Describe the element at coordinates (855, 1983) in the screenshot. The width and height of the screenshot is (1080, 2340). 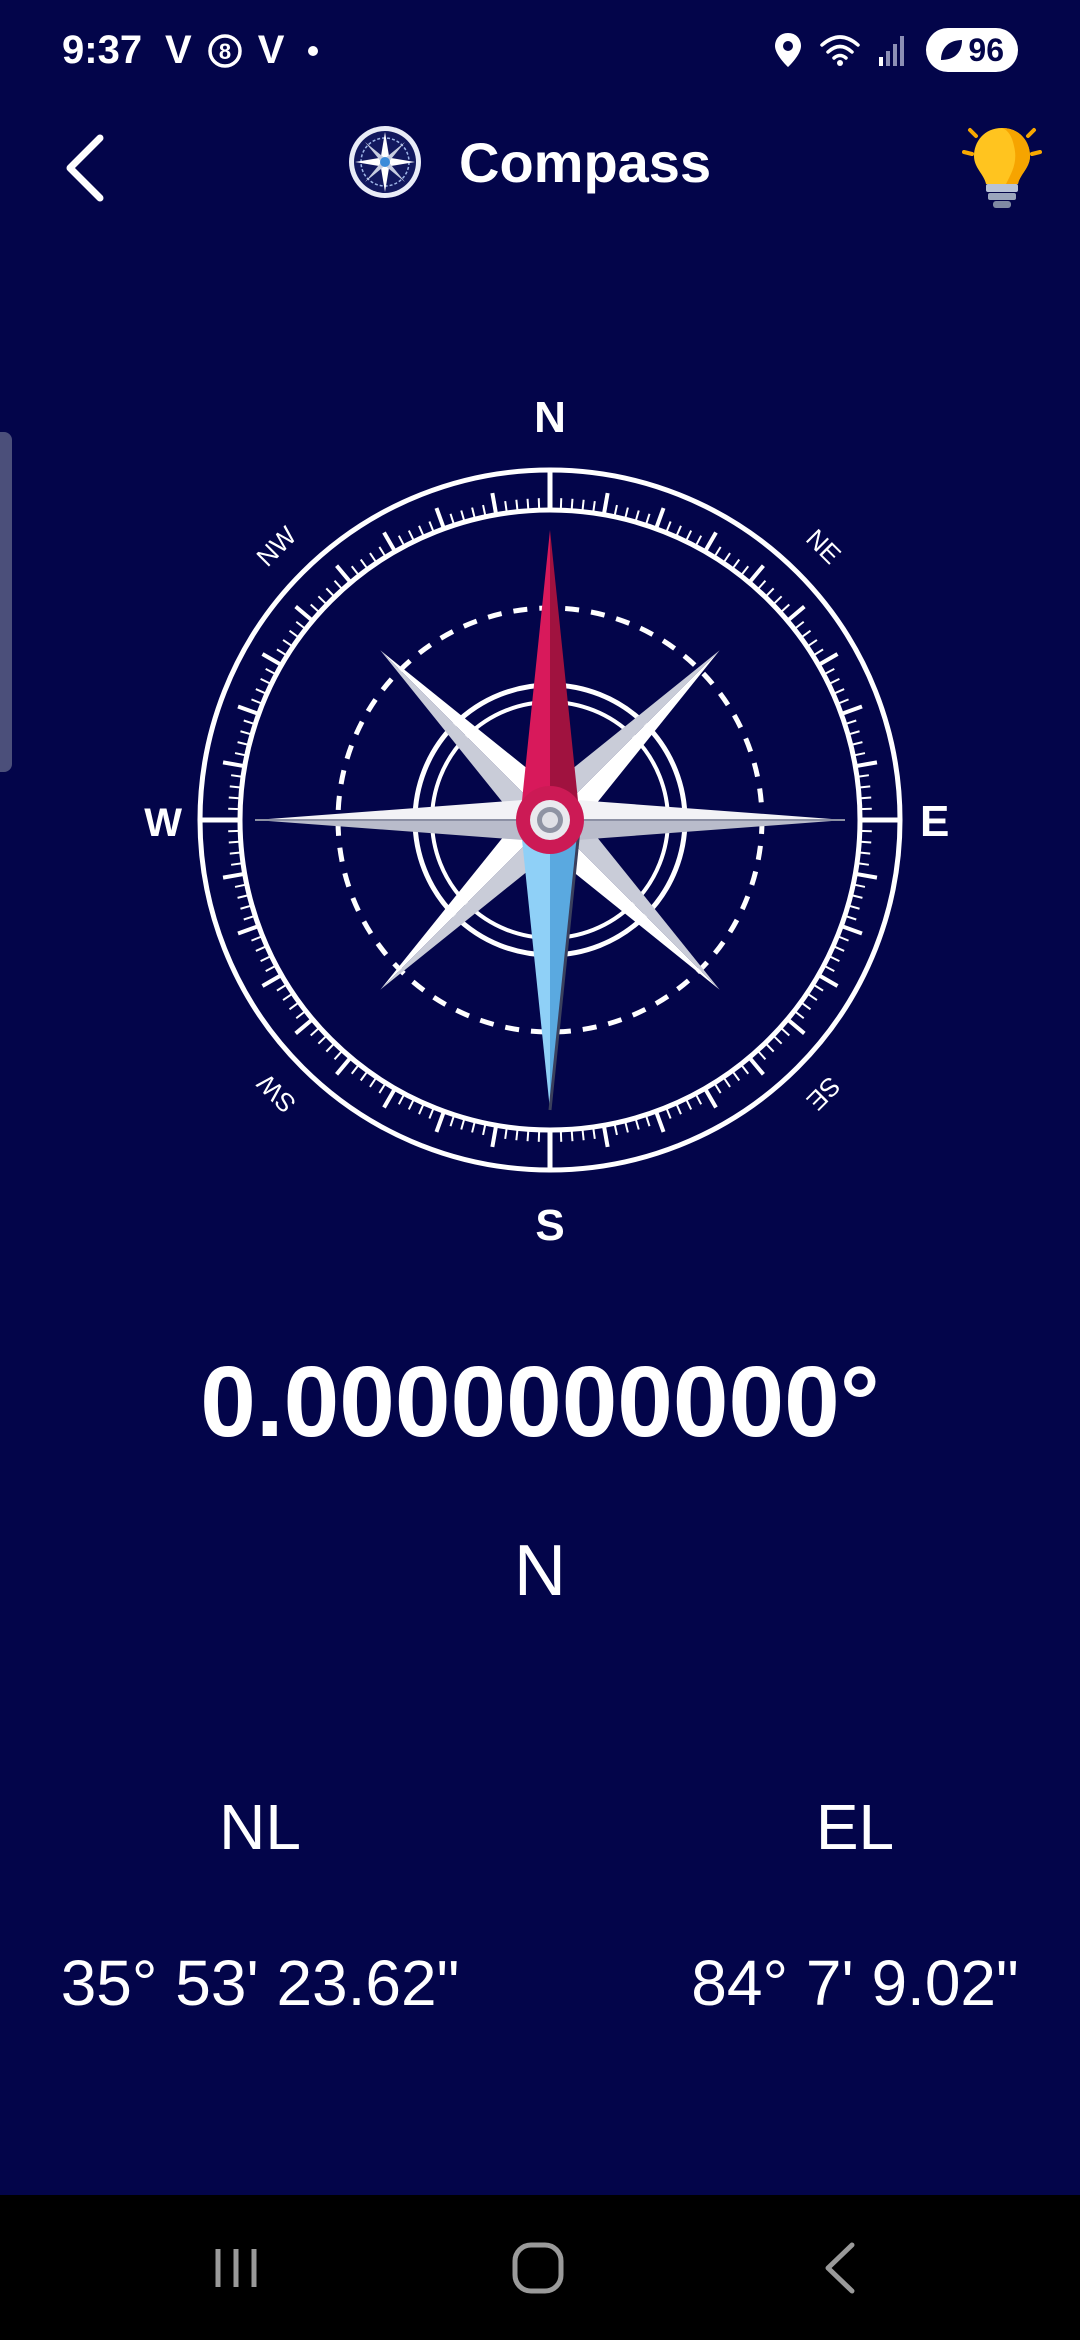
I see `longitude-value: 84° 7' 9.02"` at that location.